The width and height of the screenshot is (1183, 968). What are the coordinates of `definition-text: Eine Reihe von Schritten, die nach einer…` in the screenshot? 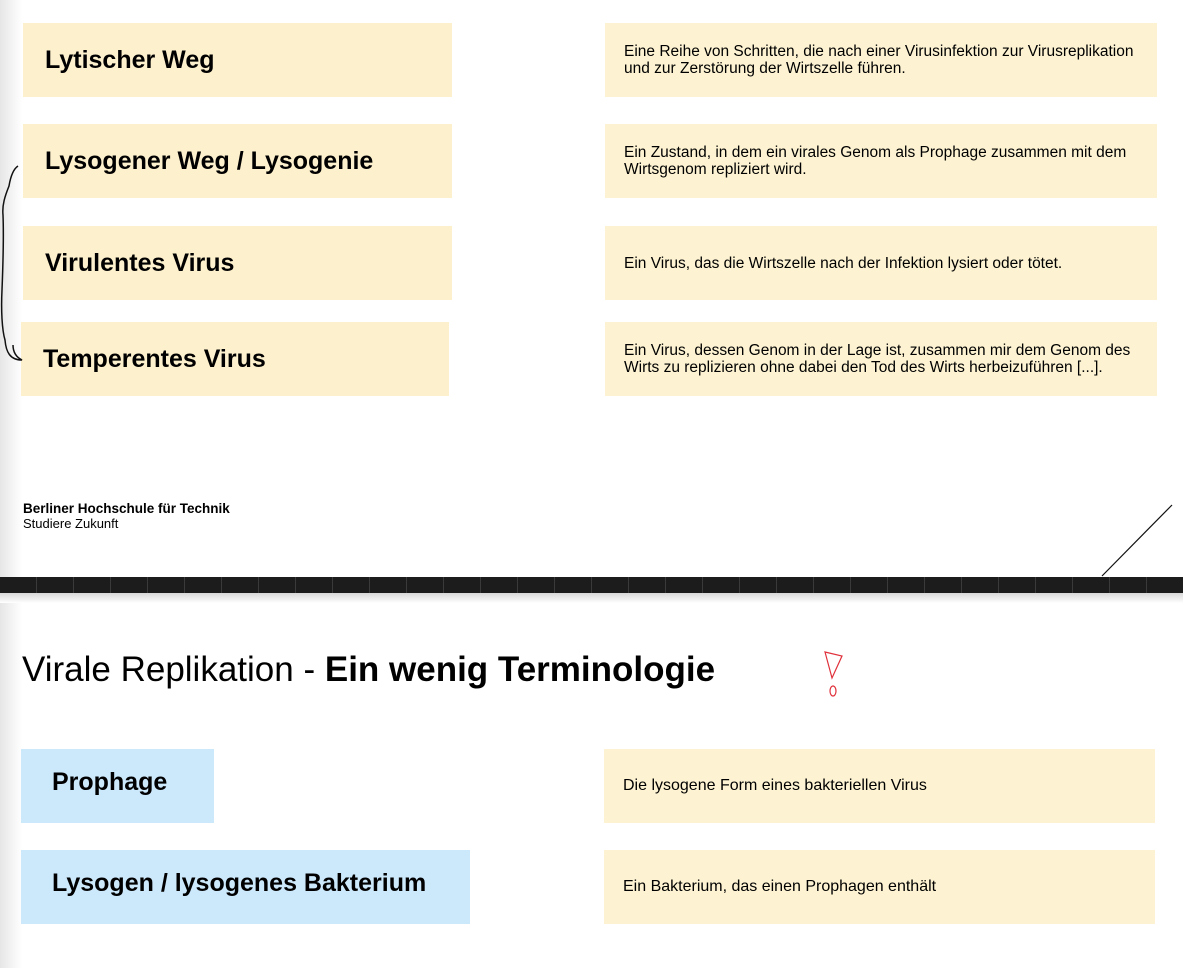 It's located at (879, 60).